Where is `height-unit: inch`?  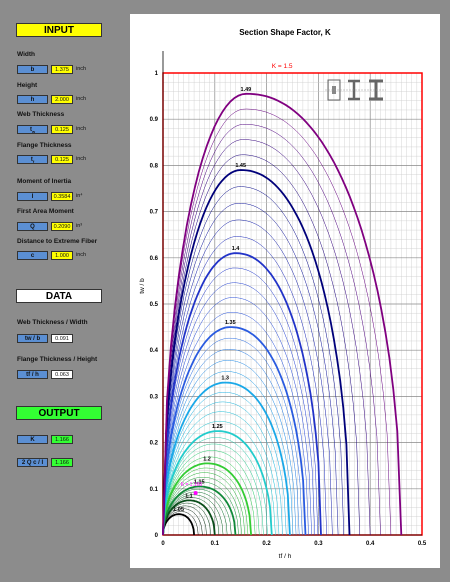 height-unit: inch is located at coordinates (81, 99).